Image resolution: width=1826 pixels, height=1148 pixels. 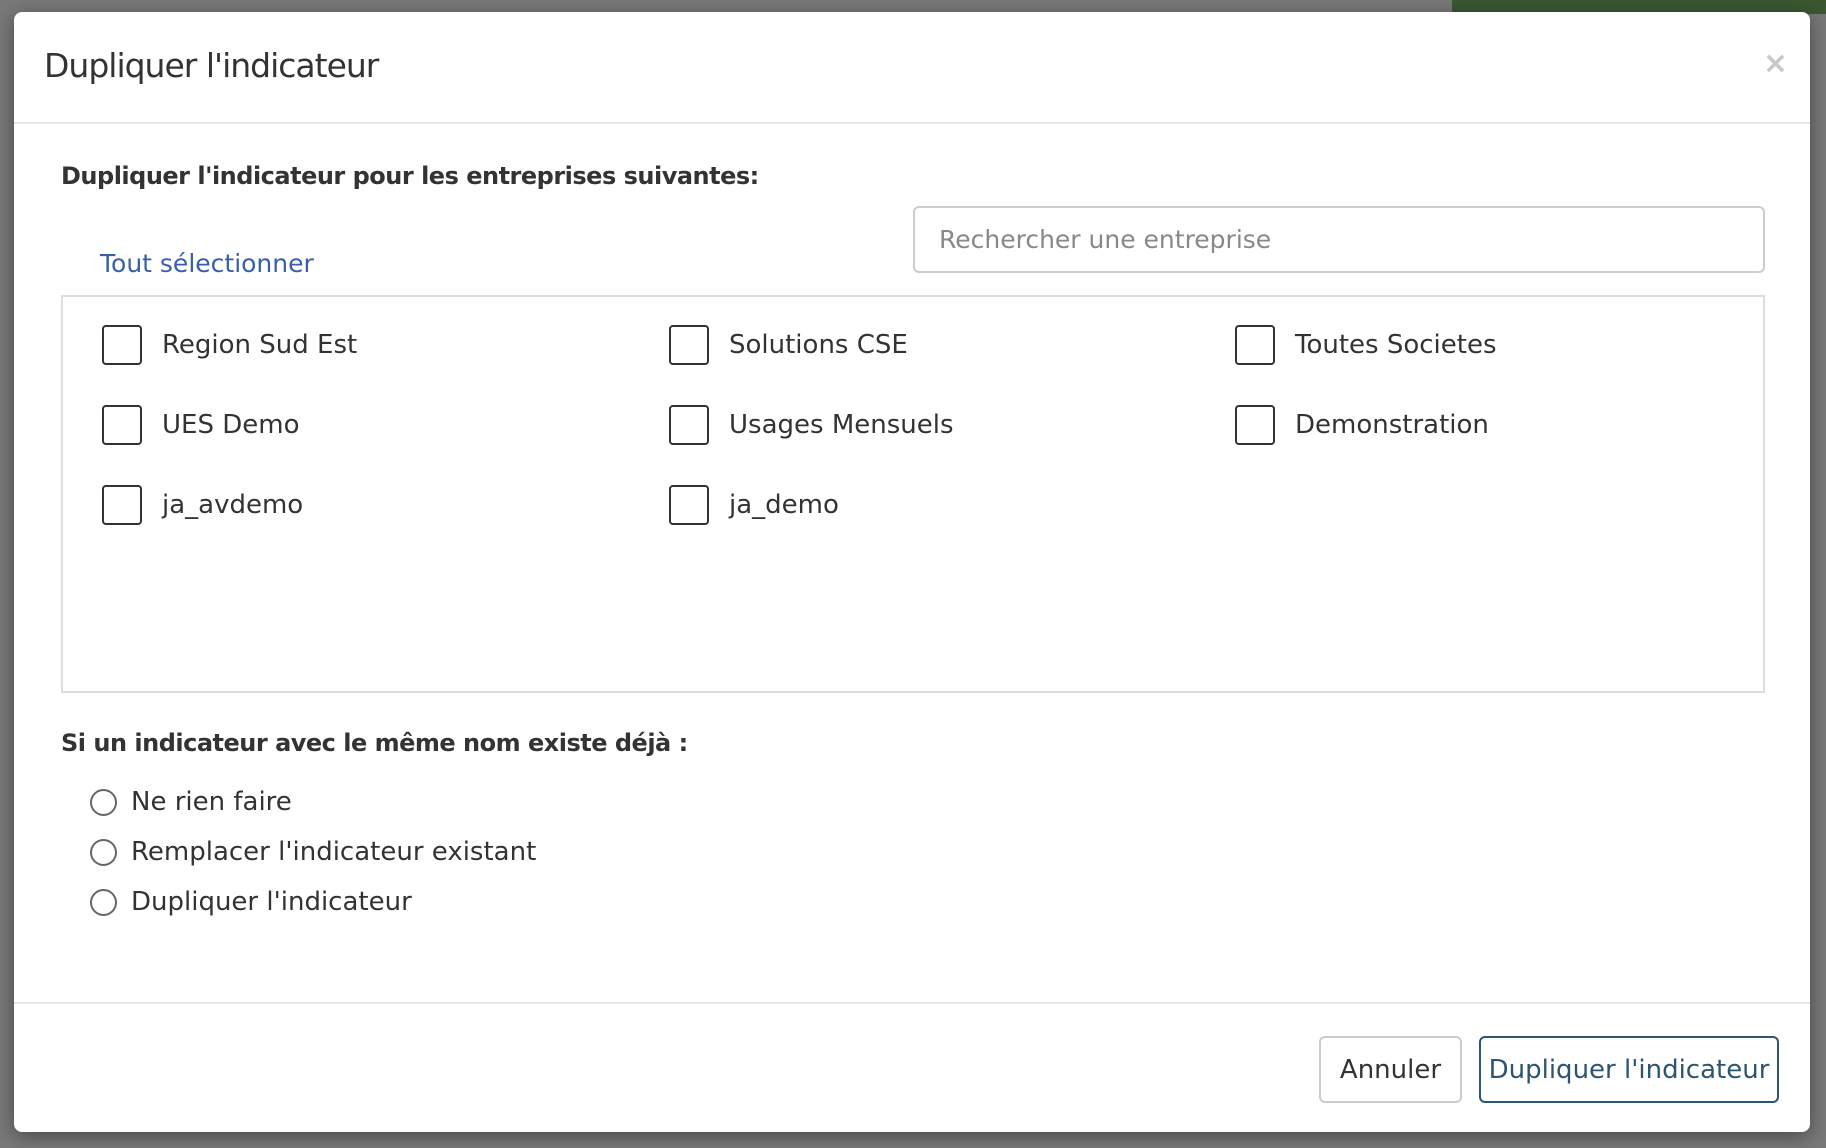 I want to click on company-label: Region Sud Est, so click(x=260, y=345).